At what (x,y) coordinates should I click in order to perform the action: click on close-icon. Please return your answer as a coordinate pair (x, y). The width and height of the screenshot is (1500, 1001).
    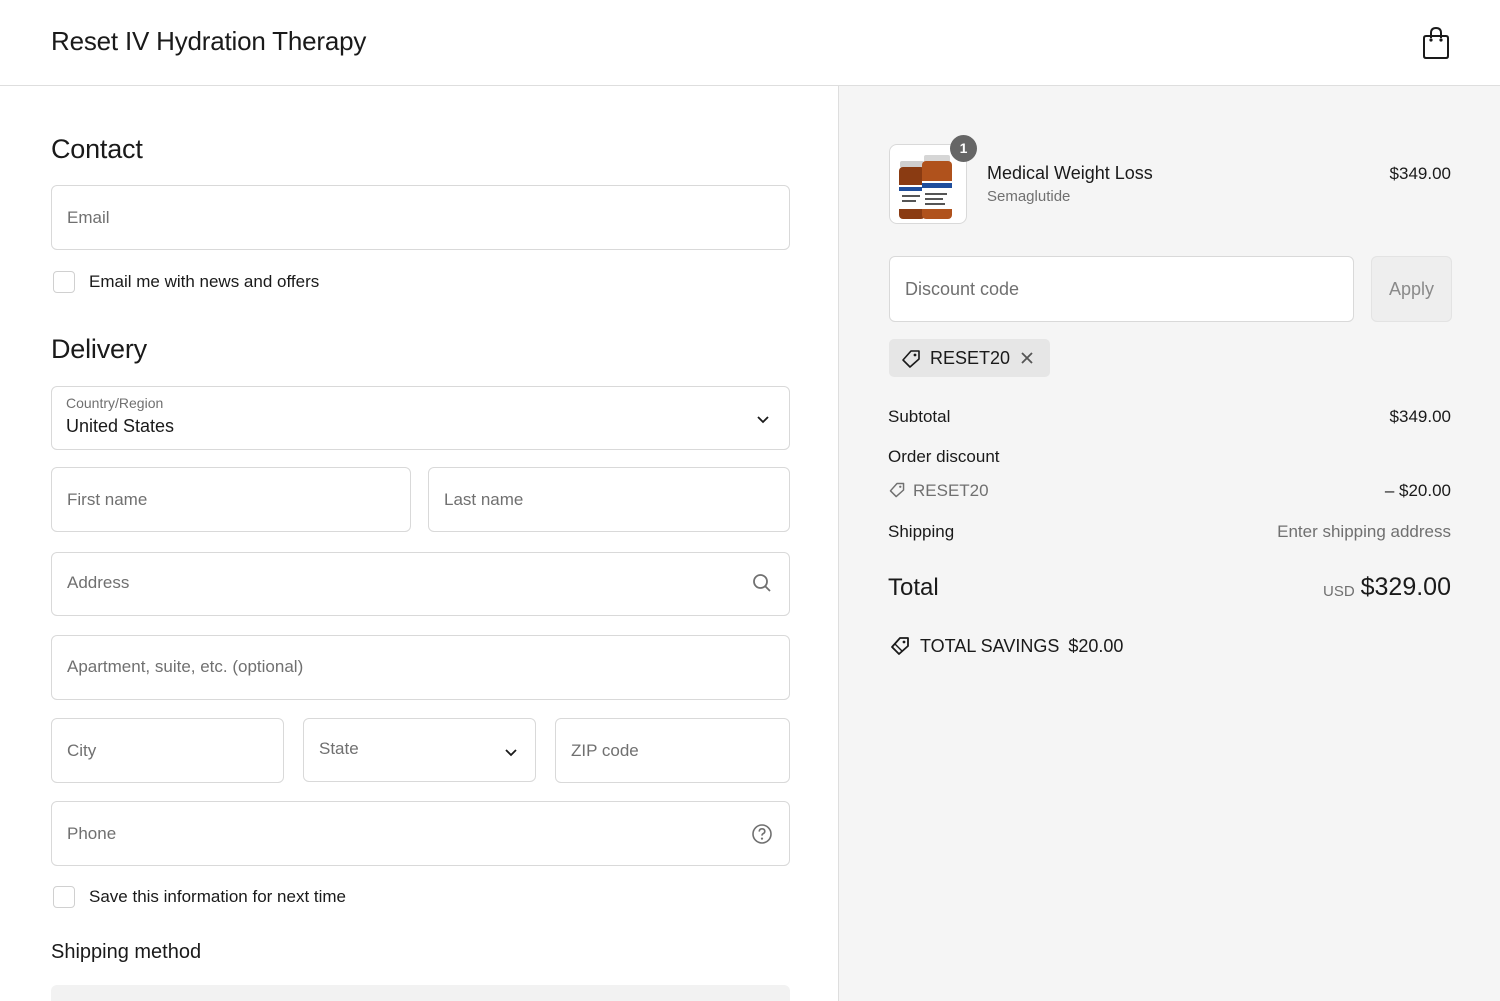
    Looking at the image, I should click on (1027, 360).